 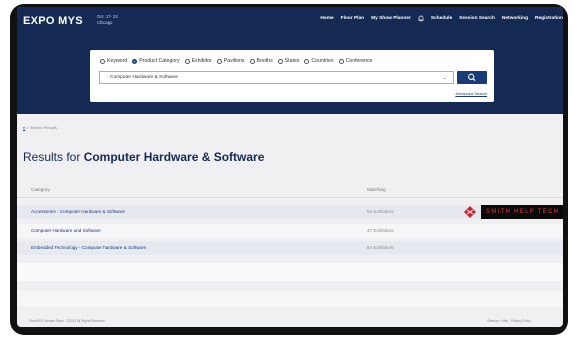 What do you see at coordinates (276, 77) in the screenshot?
I see `category-select: Computer Hardware & Software ⌄` at bounding box center [276, 77].